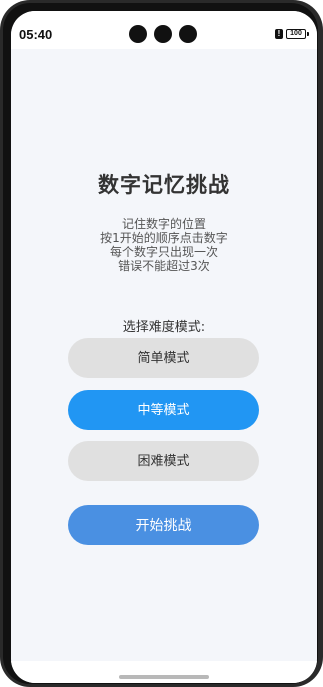 The width and height of the screenshot is (323, 687). What do you see at coordinates (163, 461) in the screenshot?
I see `hard-mode-button: 困难模式` at bounding box center [163, 461].